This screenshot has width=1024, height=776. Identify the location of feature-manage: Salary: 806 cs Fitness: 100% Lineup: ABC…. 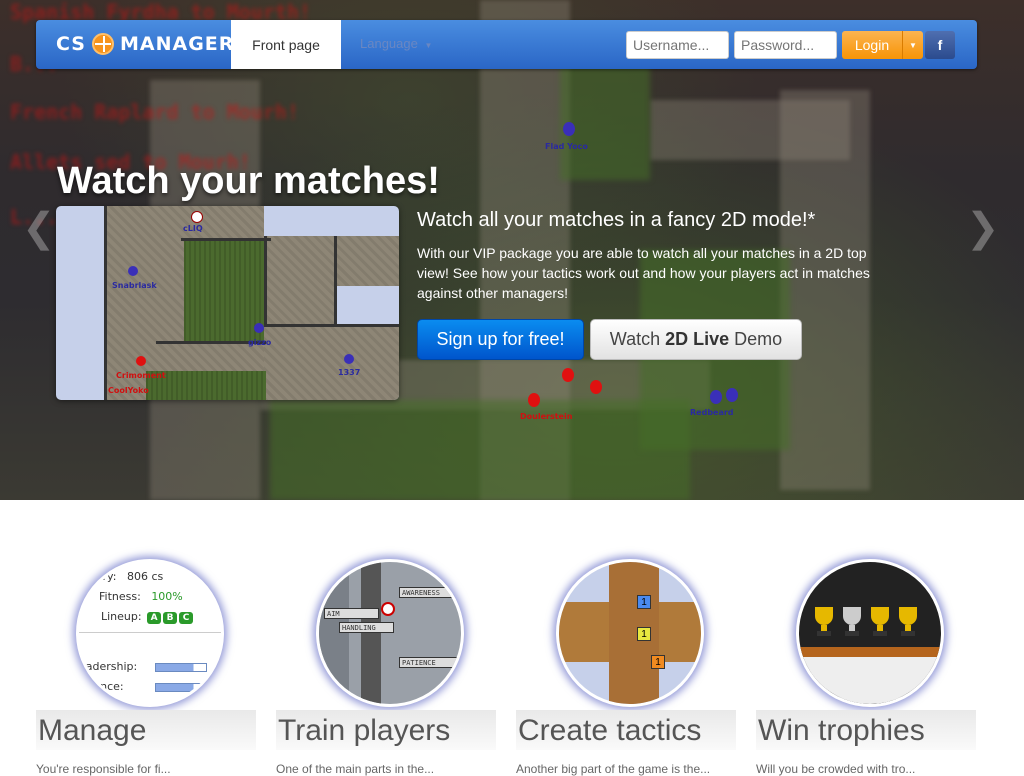
(147, 666).